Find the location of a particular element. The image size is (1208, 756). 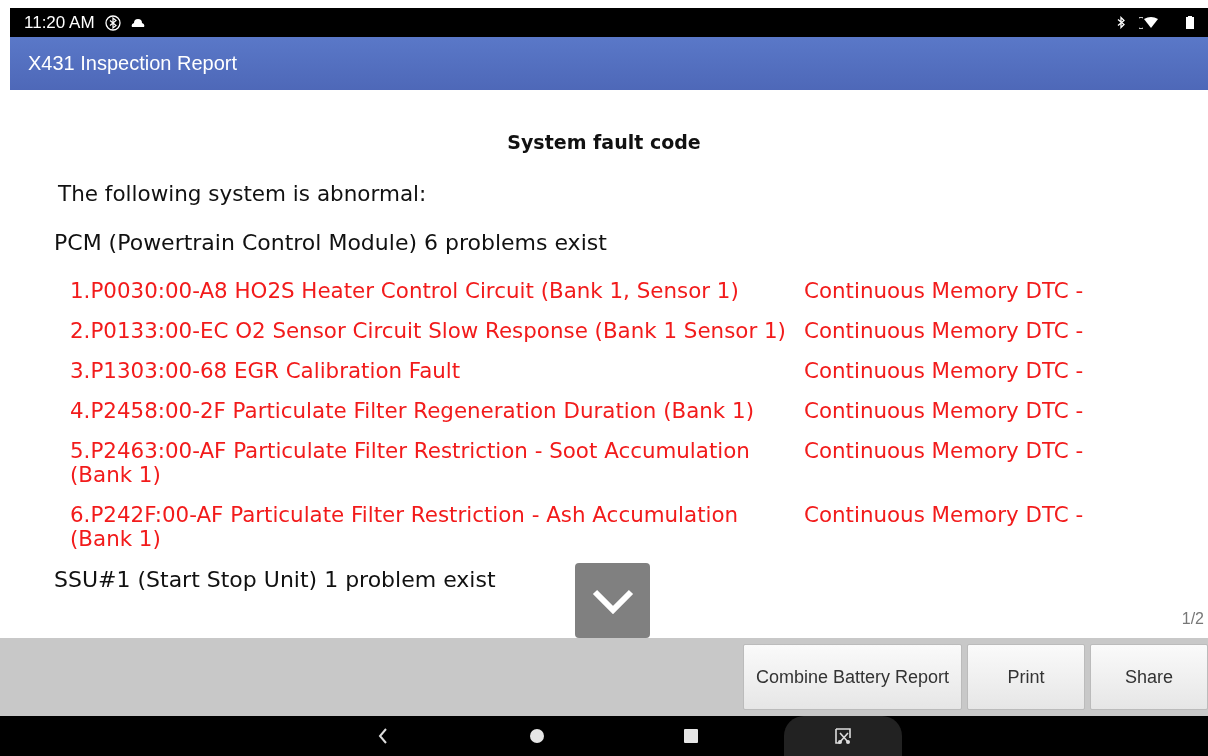

app-title: X431 Inspection Report is located at coordinates (133, 63).